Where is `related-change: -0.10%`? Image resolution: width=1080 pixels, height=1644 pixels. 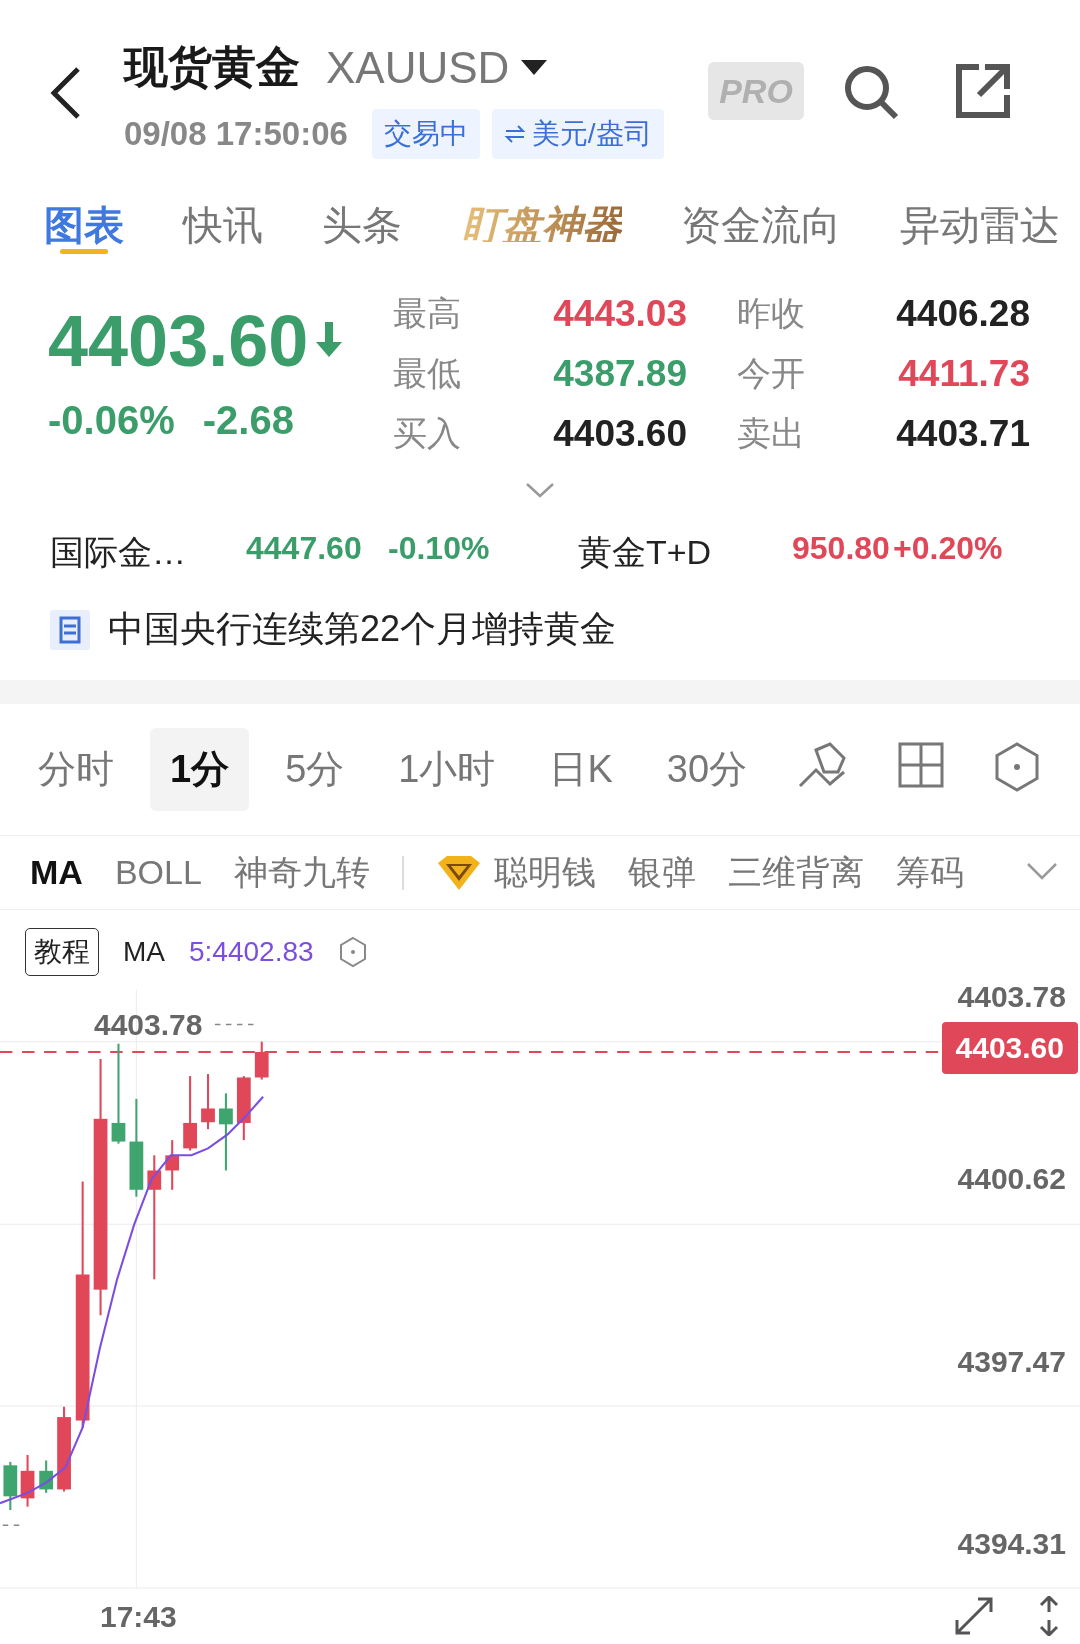 related-change: -0.10% is located at coordinates (439, 548).